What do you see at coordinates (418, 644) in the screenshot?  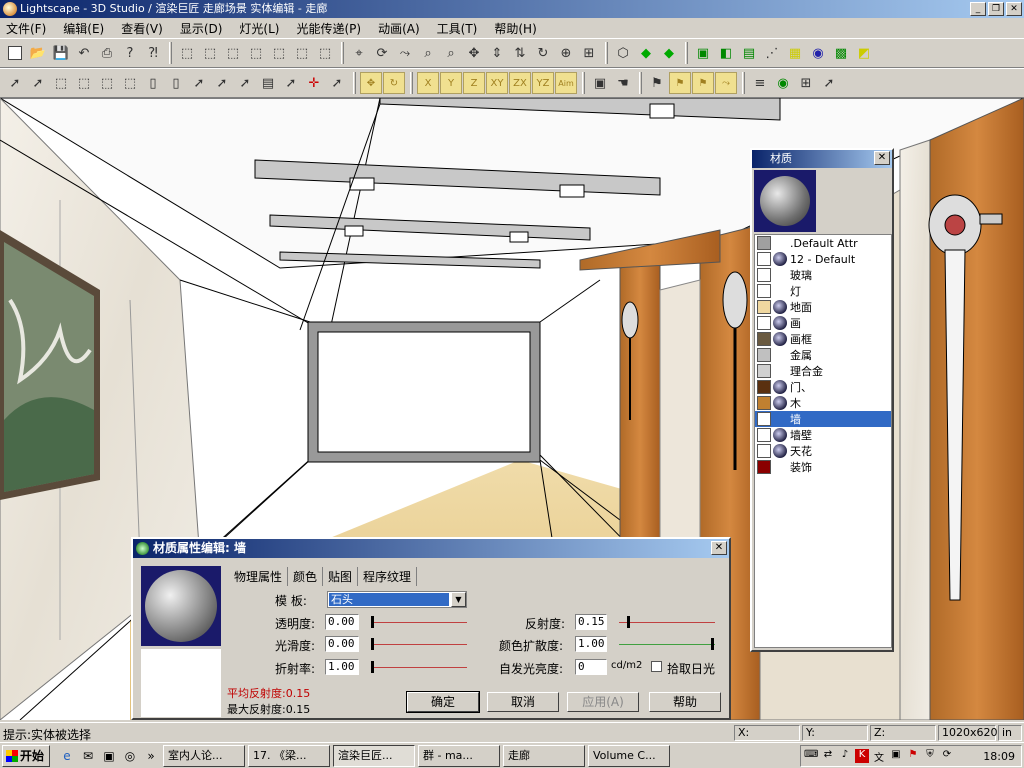 I see `smoothness-slider` at bounding box center [418, 644].